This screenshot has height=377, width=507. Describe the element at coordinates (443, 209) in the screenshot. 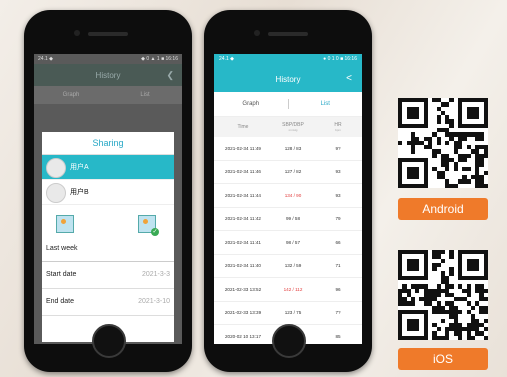

I see `android-download-badge: Android` at that location.